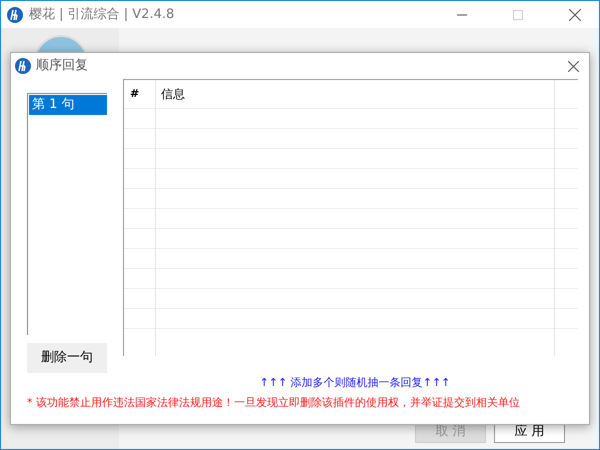  Describe the element at coordinates (68, 105) in the screenshot. I see `list-item: 第 1 句` at that location.